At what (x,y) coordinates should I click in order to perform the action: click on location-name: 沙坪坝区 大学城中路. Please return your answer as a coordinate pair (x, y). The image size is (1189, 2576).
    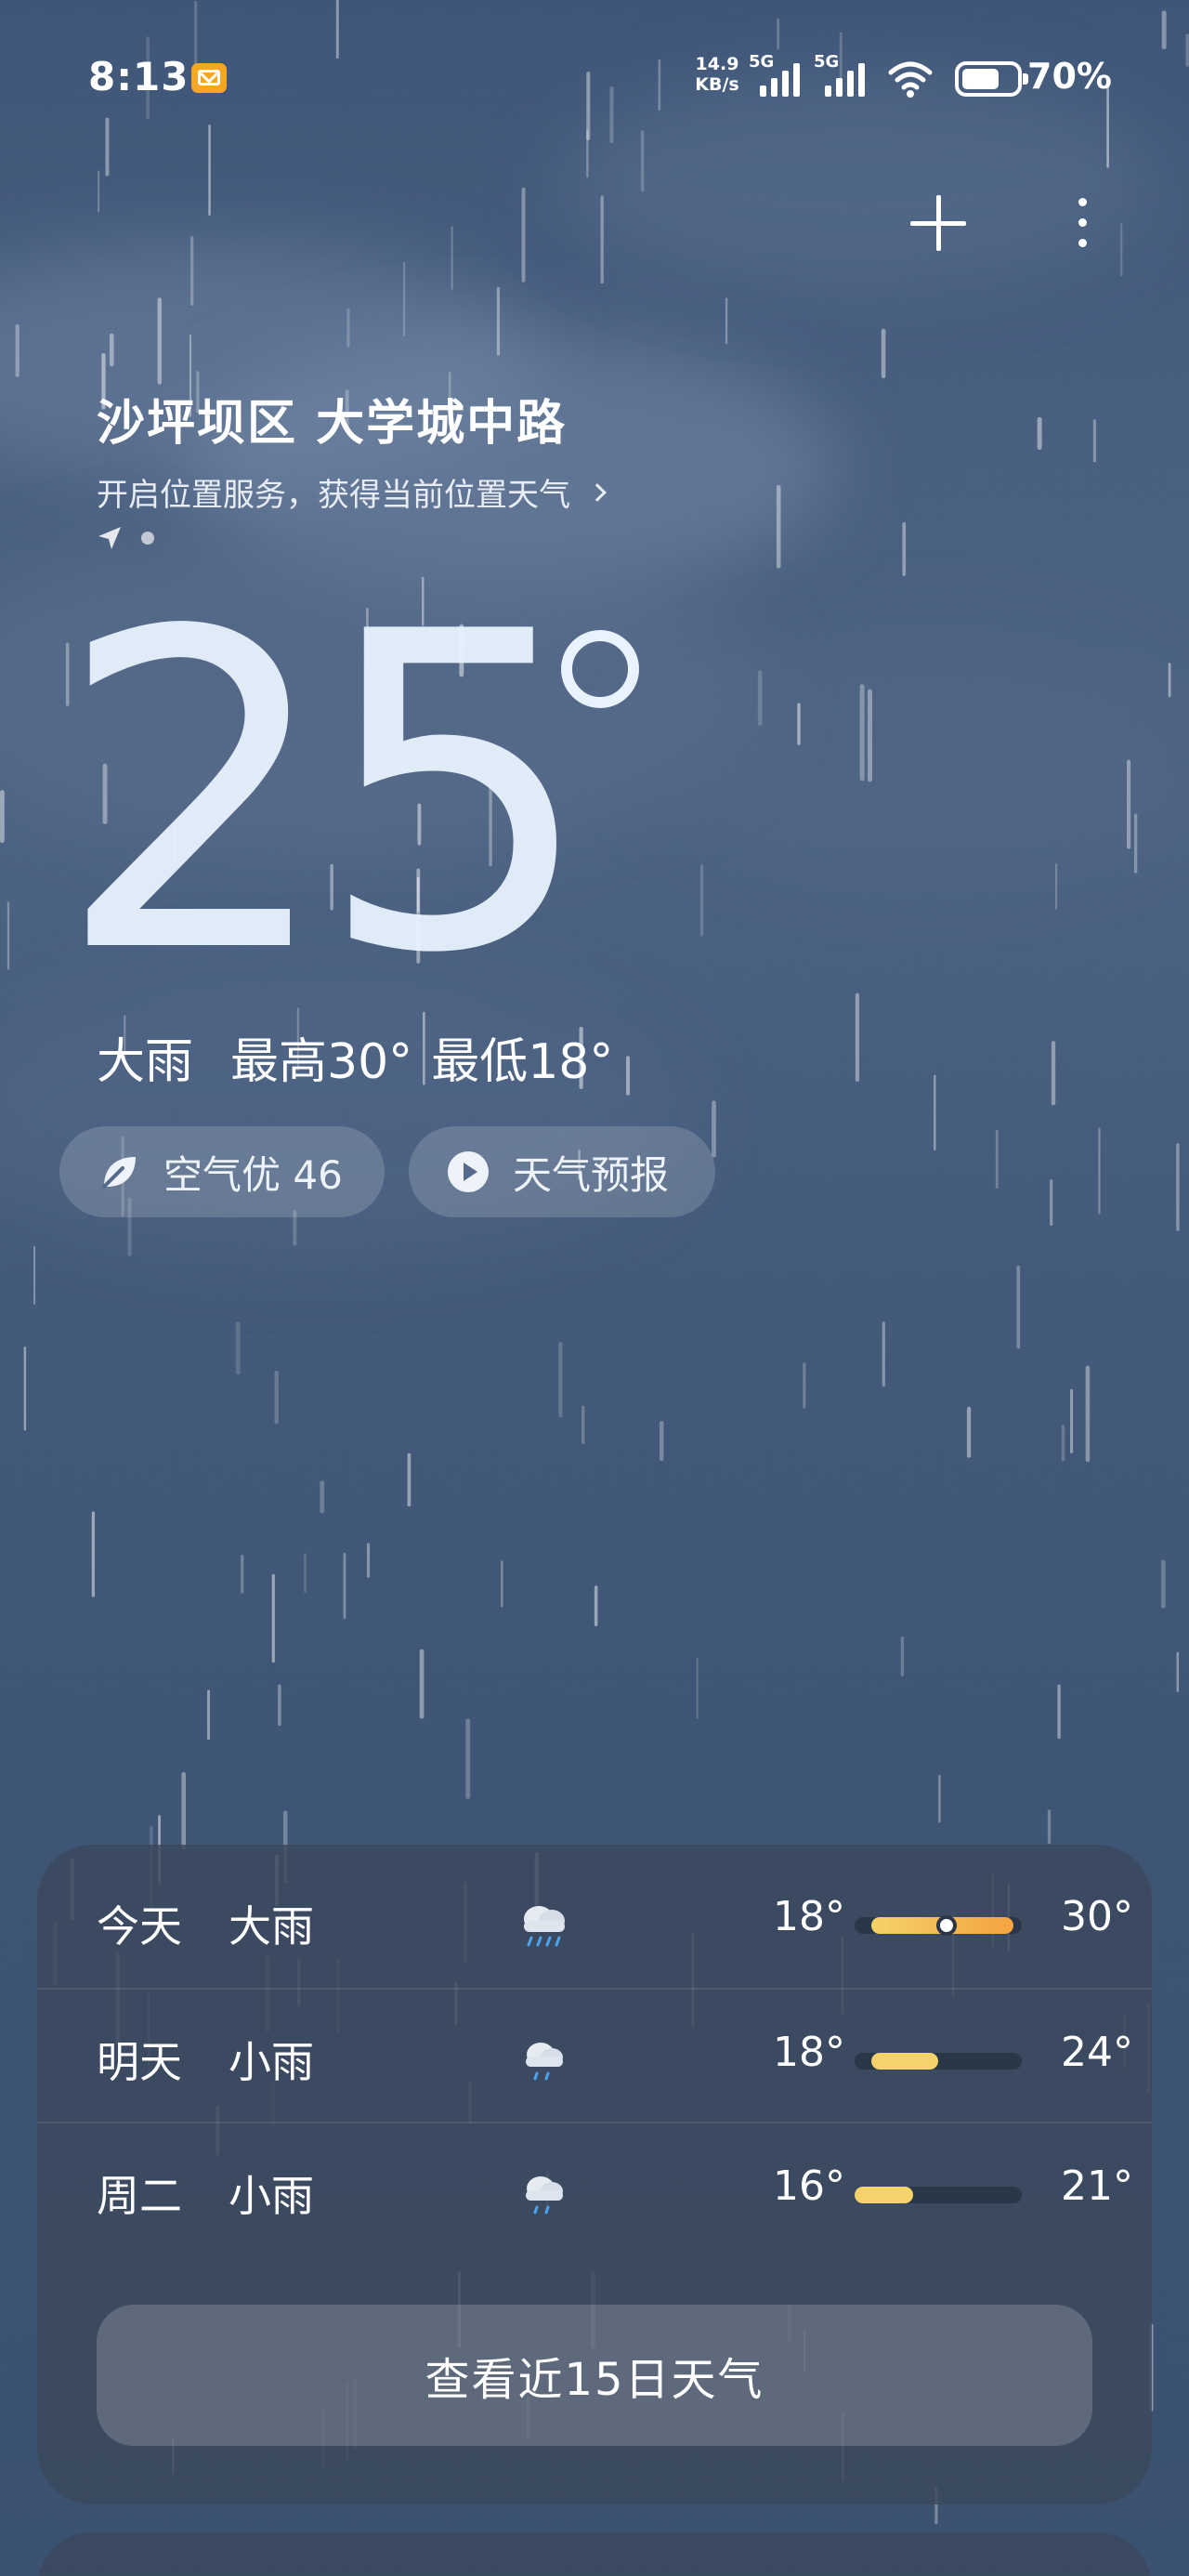
    Looking at the image, I should click on (332, 418).